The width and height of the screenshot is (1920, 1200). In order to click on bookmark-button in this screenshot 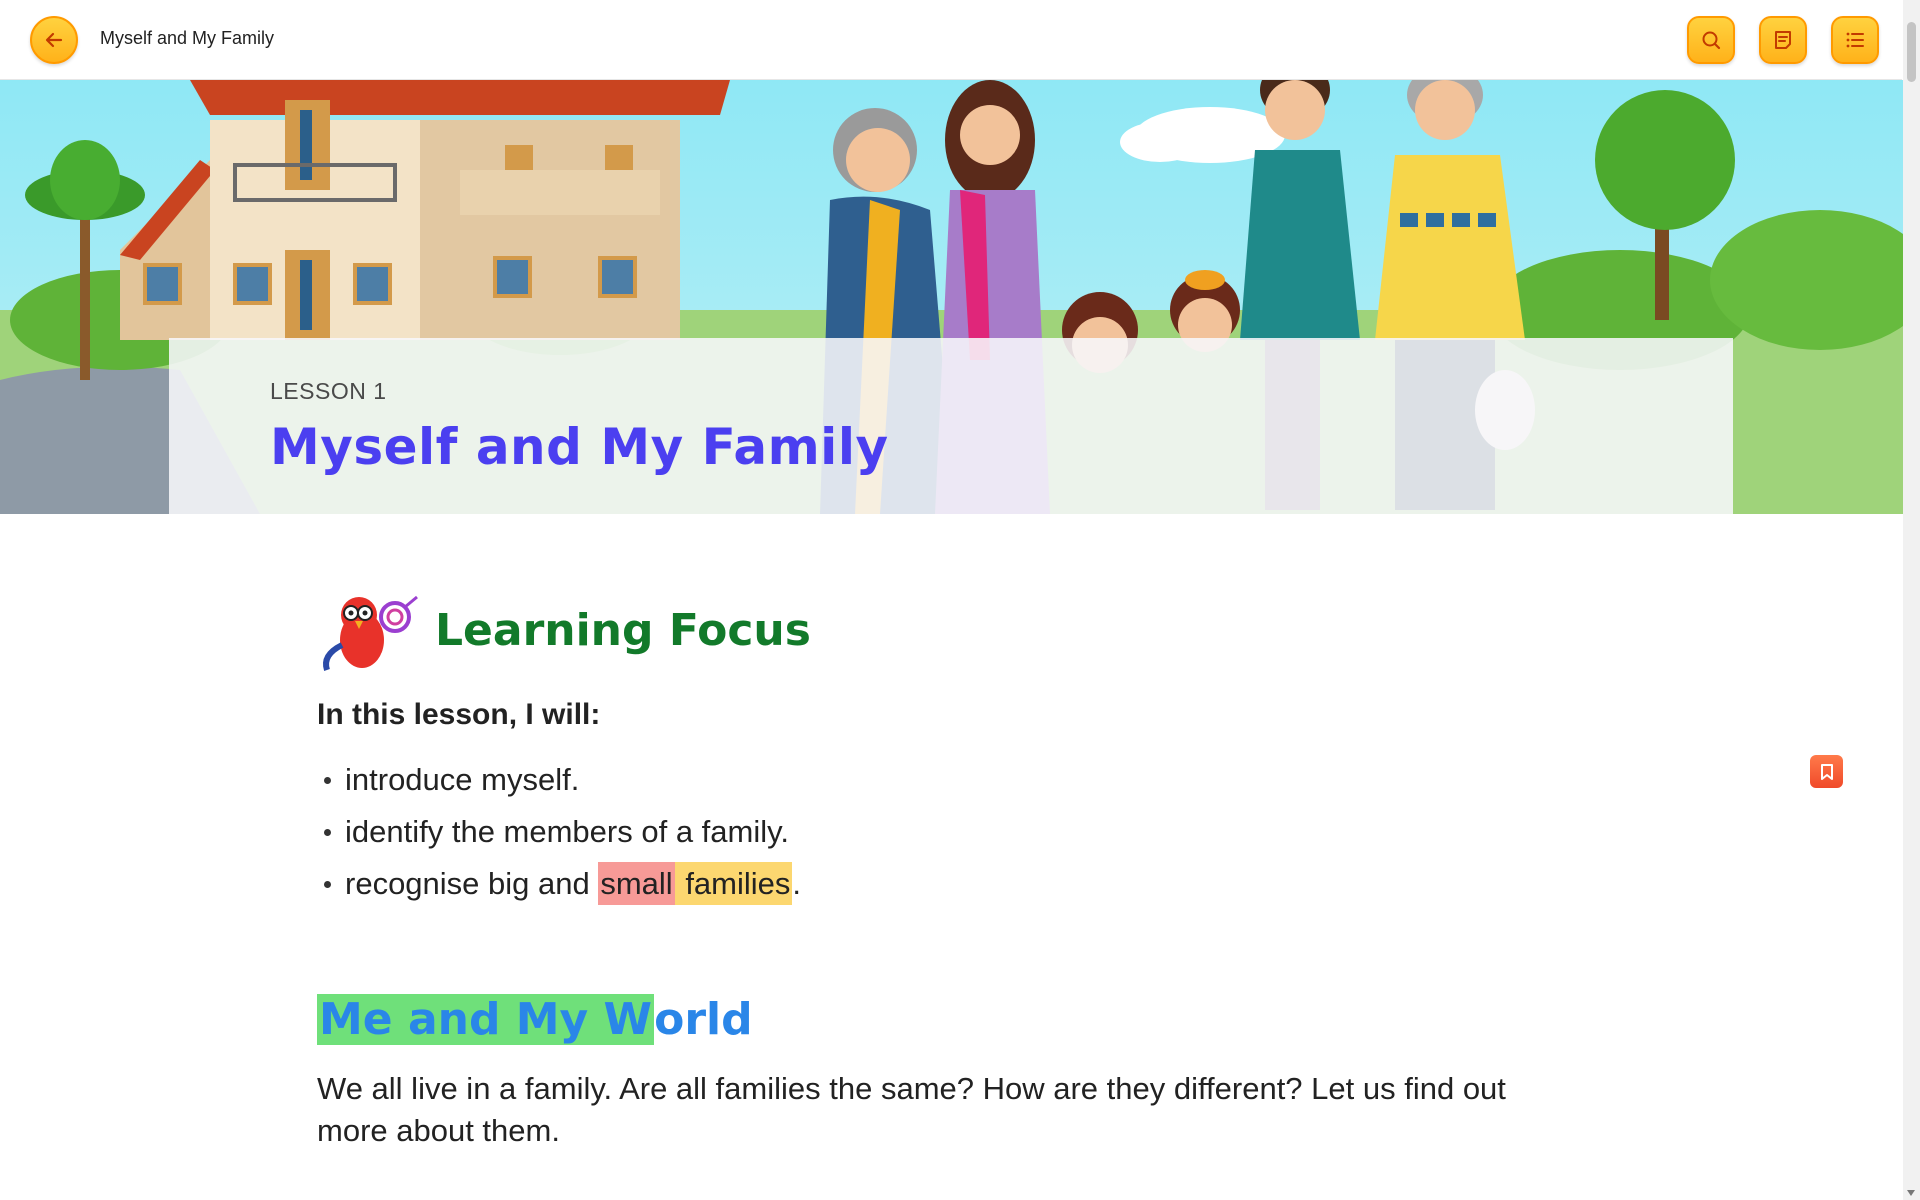, I will do `click(1826, 771)`.